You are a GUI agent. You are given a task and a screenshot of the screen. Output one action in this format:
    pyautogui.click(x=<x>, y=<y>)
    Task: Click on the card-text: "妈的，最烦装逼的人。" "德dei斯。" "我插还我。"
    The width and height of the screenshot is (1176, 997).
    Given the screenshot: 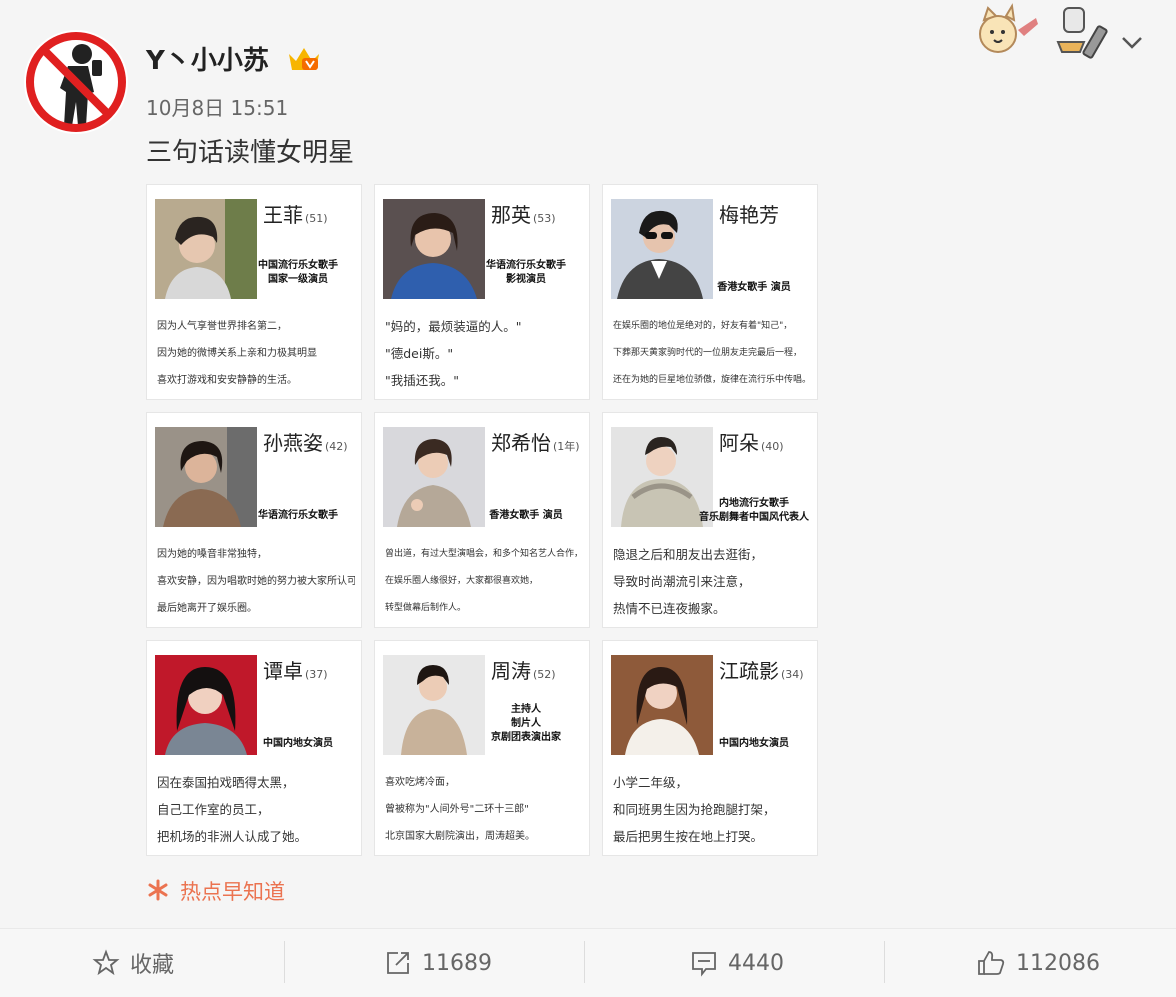 What is the action you would take?
    pyautogui.click(x=453, y=353)
    